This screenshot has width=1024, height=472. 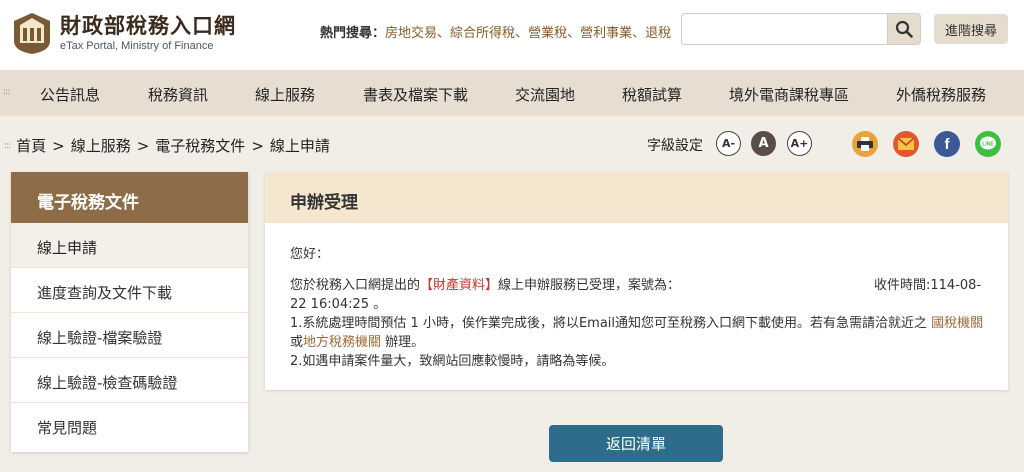 What do you see at coordinates (545, 94) in the screenshot?
I see `nav-item-forum: 交流園地` at bounding box center [545, 94].